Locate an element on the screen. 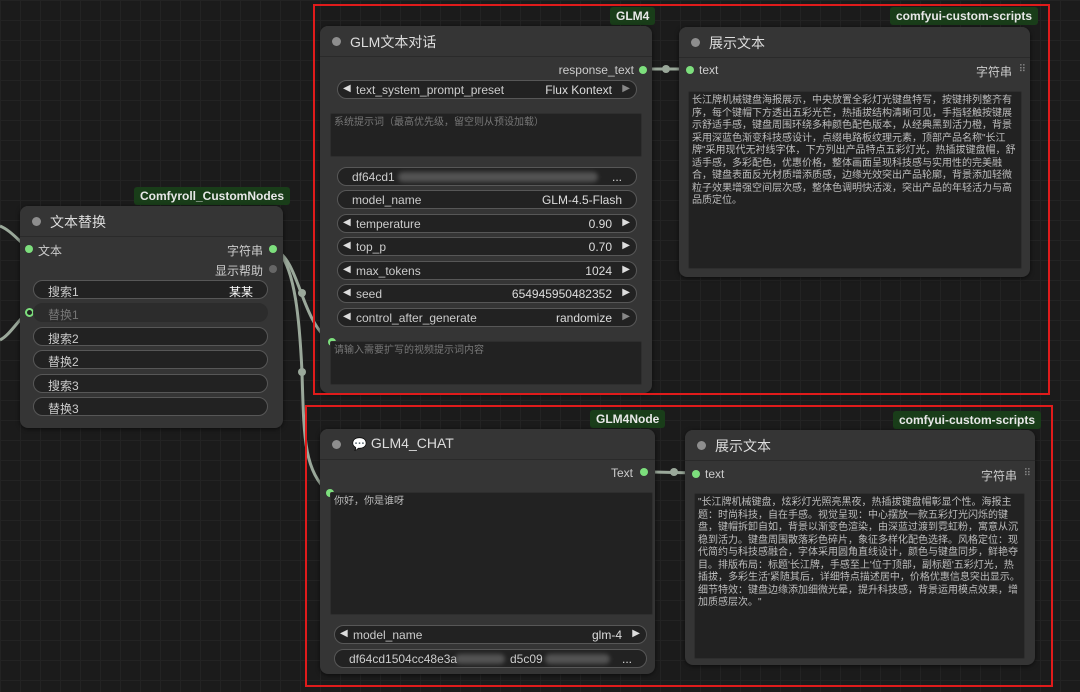 The width and height of the screenshot is (1080, 692). input-label-text: 文本 is located at coordinates (50, 251).